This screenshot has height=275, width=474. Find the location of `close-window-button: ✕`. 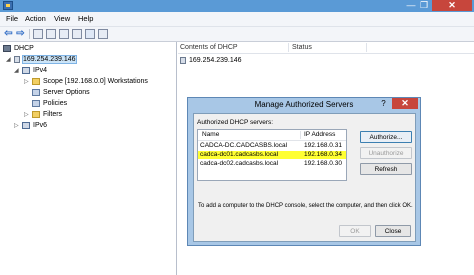

close-window-button: ✕ is located at coordinates (452, 5).